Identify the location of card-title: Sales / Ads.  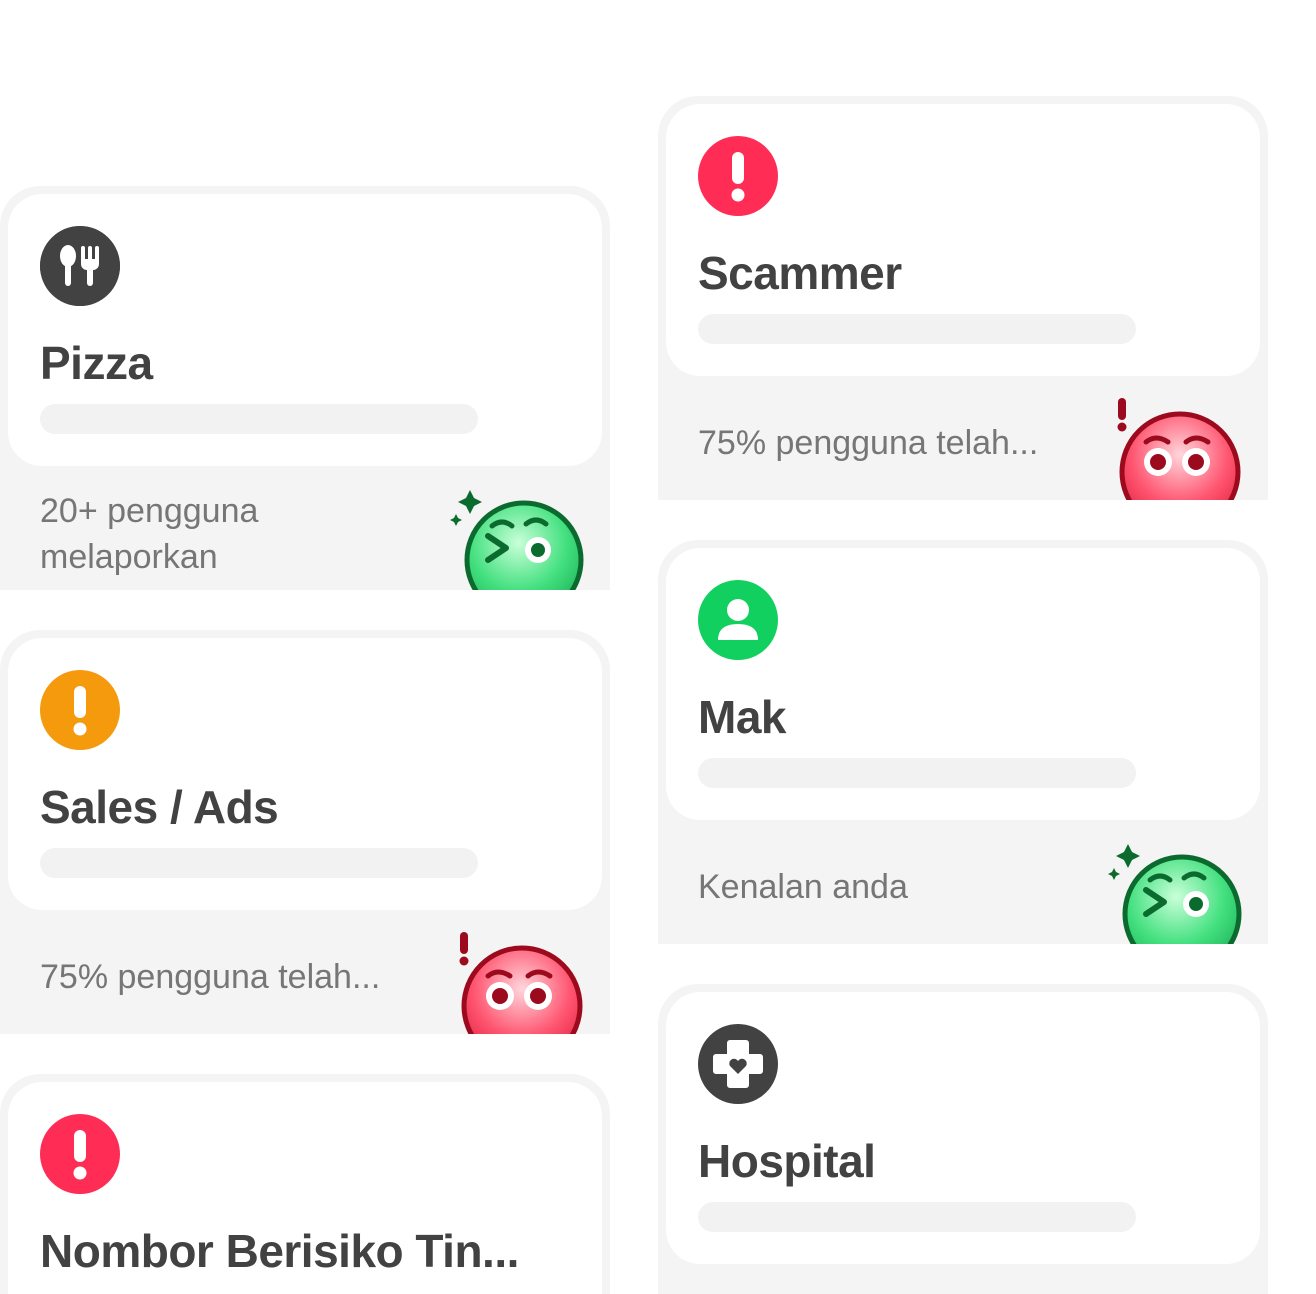
(159, 807).